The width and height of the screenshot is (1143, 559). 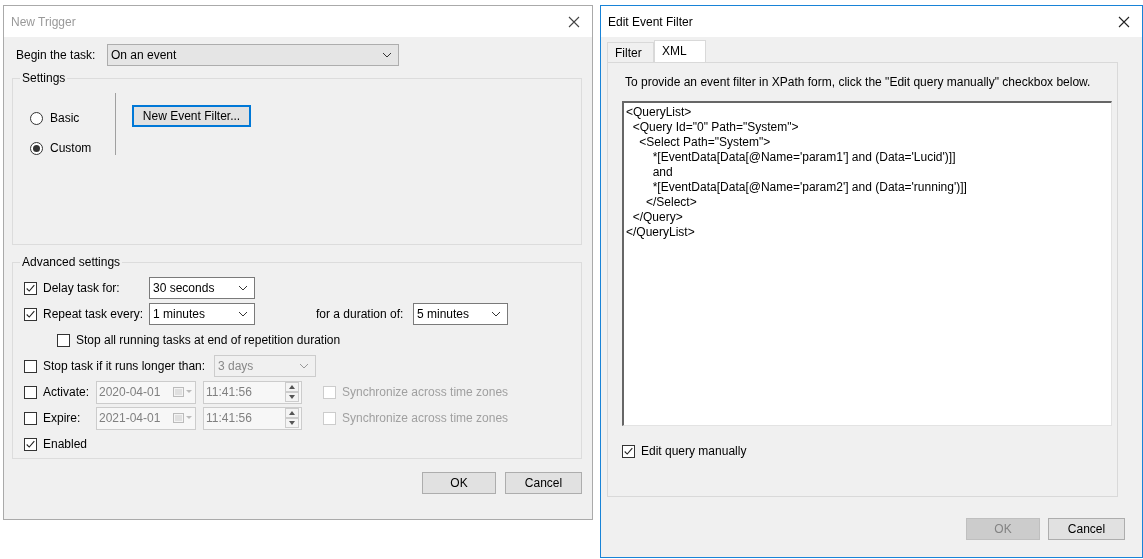 What do you see at coordinates (253, 55) in the screenshot?
I see `dropdown: On an event` at bounding box center [253, 55].